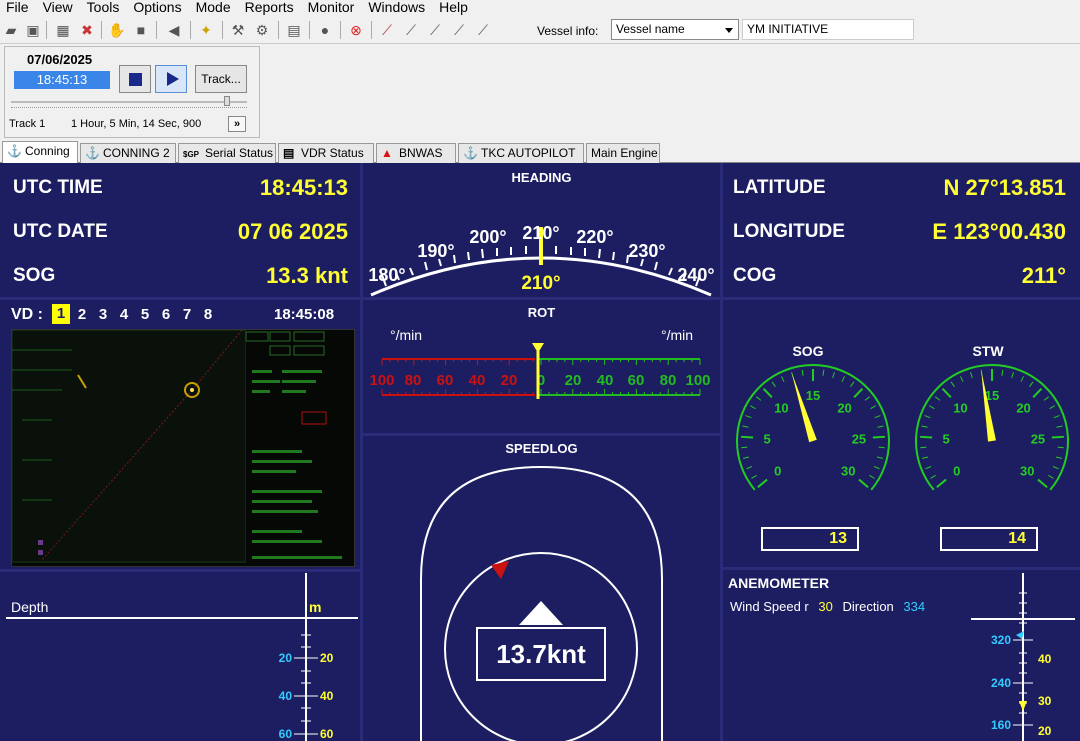 The height and width of the screenshot is (741, 1080). I want to click on window-icon: ■, so click(141, 30).